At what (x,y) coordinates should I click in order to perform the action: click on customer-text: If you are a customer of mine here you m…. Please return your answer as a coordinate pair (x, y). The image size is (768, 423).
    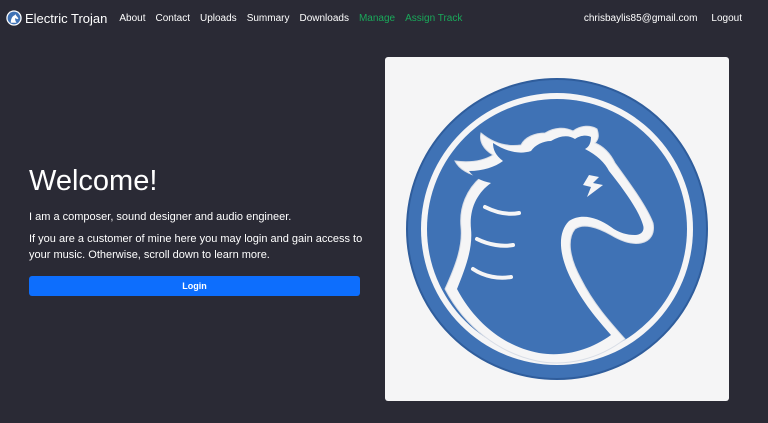
    Looking at the image, I should click on (196, 247).